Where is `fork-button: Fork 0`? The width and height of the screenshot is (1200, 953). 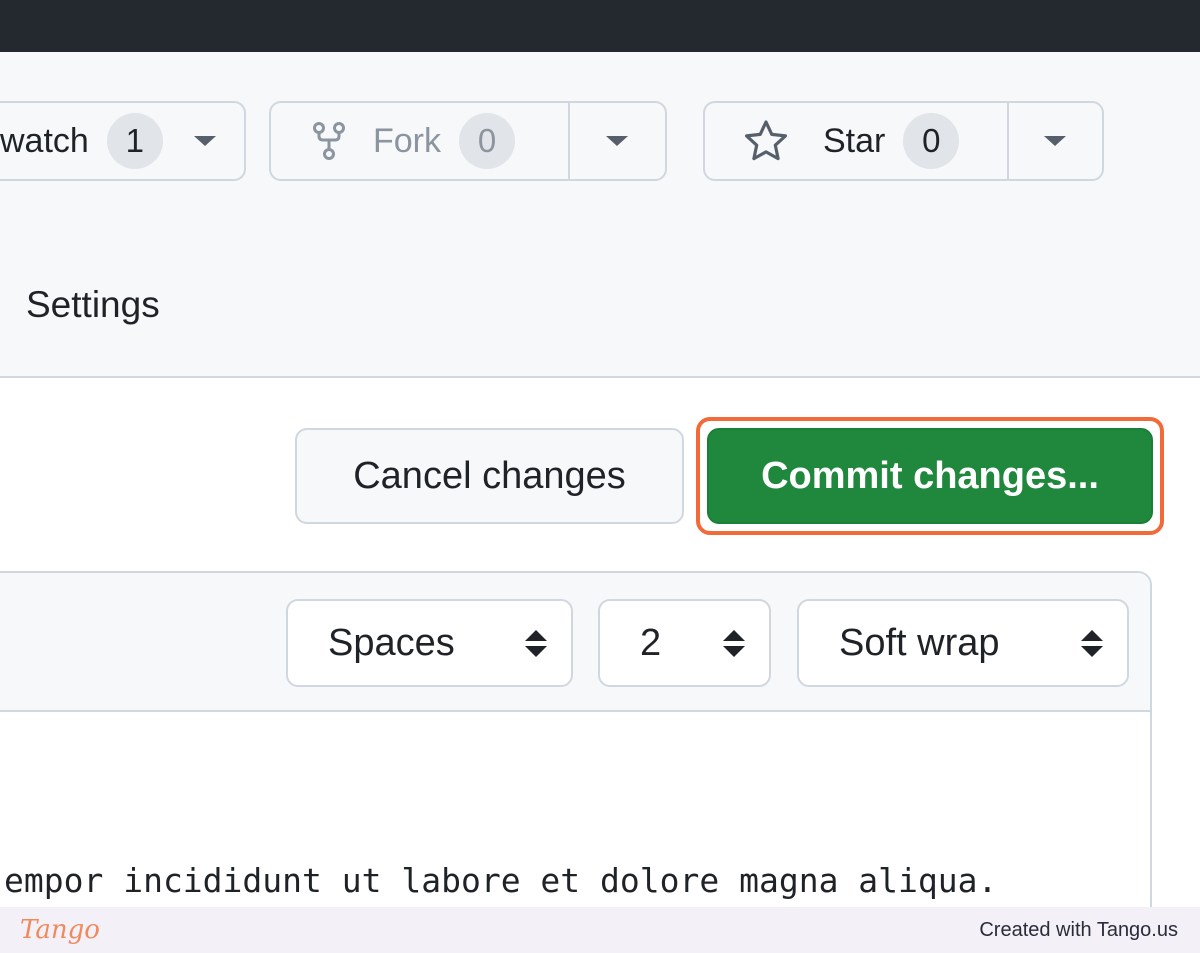
fork-button: Fork 0 is located at coordinates (419, 141).